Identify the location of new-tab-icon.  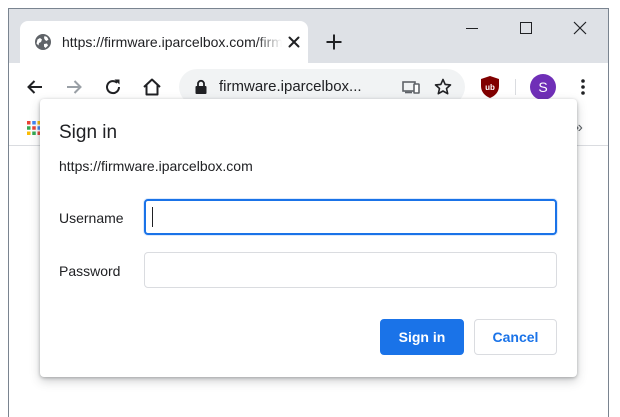
(334, 42).